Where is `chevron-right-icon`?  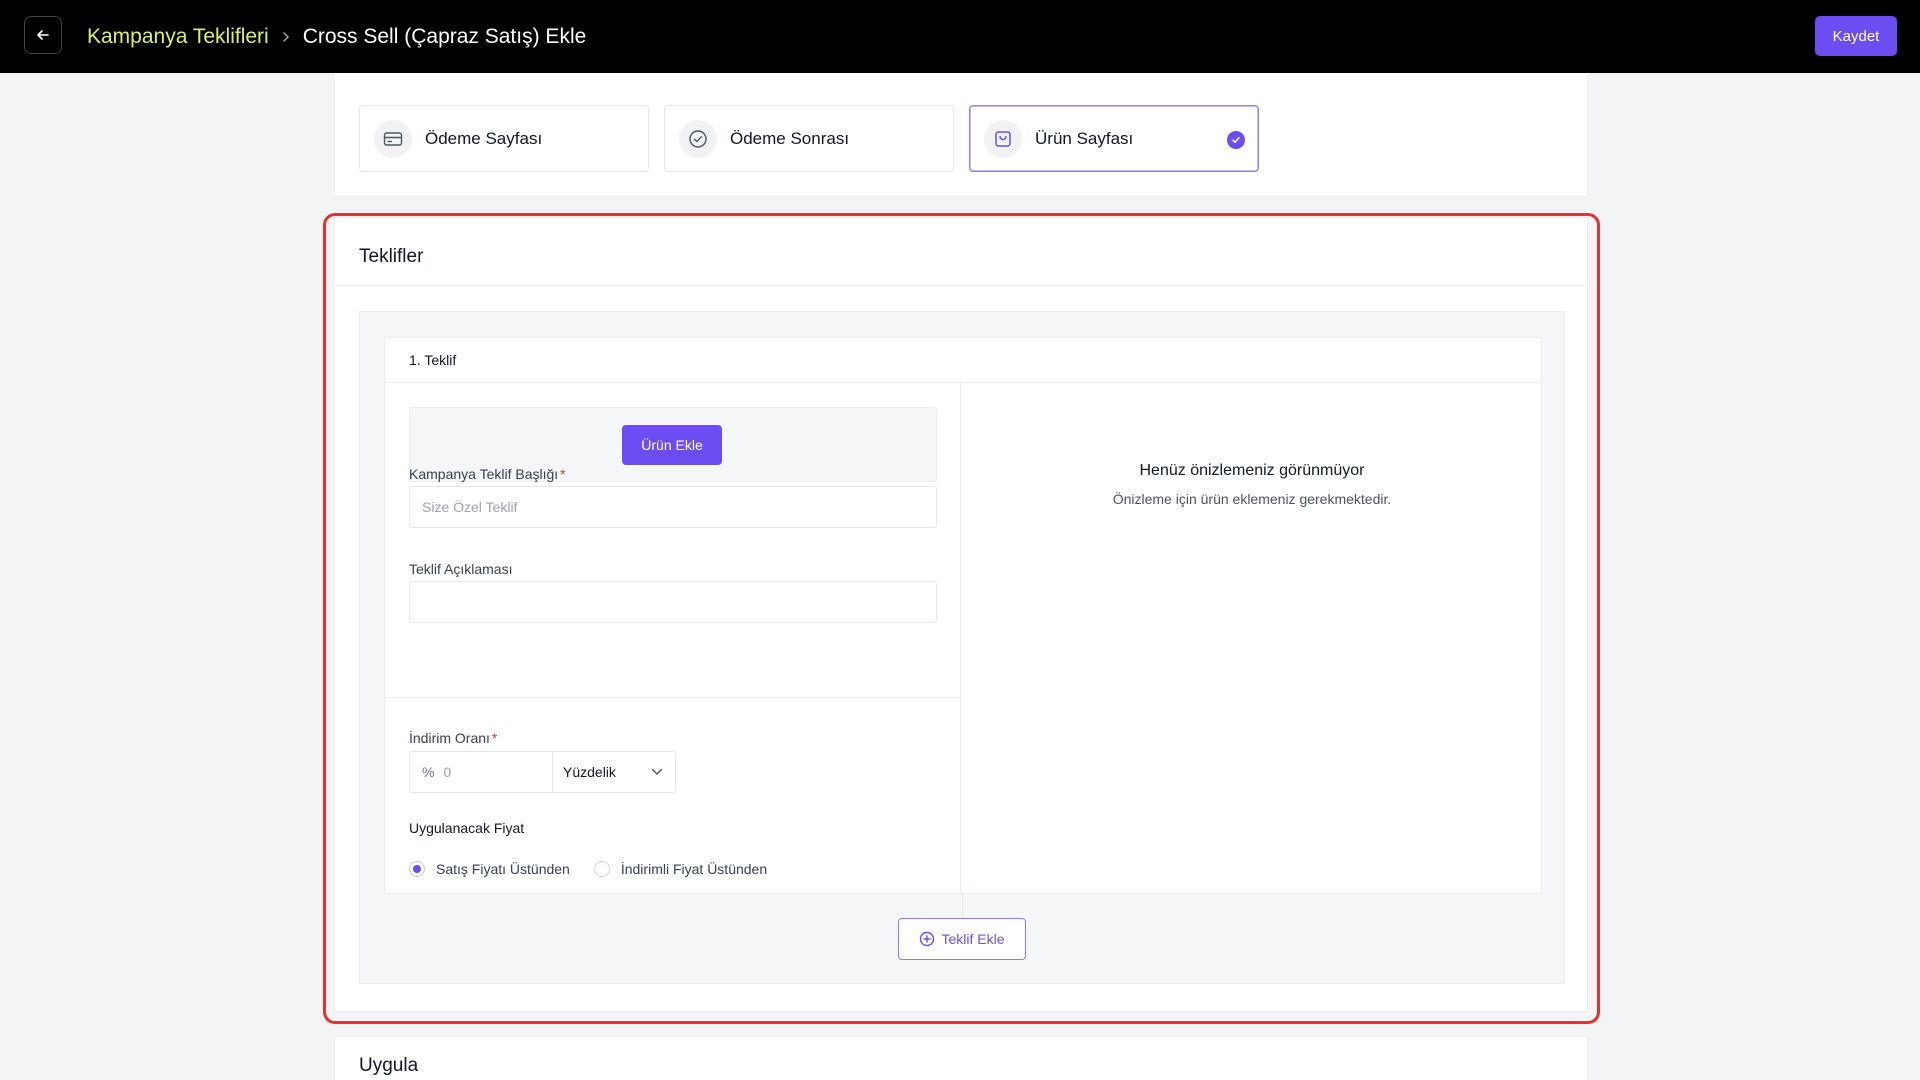 chevron-right-icon is located at coordinates (286, 37).